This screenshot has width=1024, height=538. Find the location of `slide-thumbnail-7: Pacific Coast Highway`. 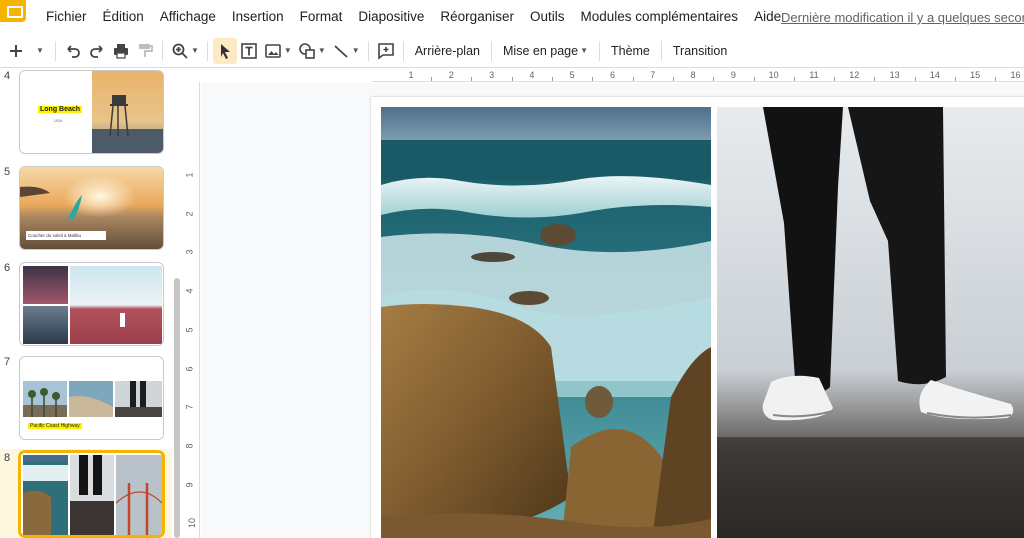

slide-thumbnail-7: Pacific Coast Highway is located at coordinates (91, 398).